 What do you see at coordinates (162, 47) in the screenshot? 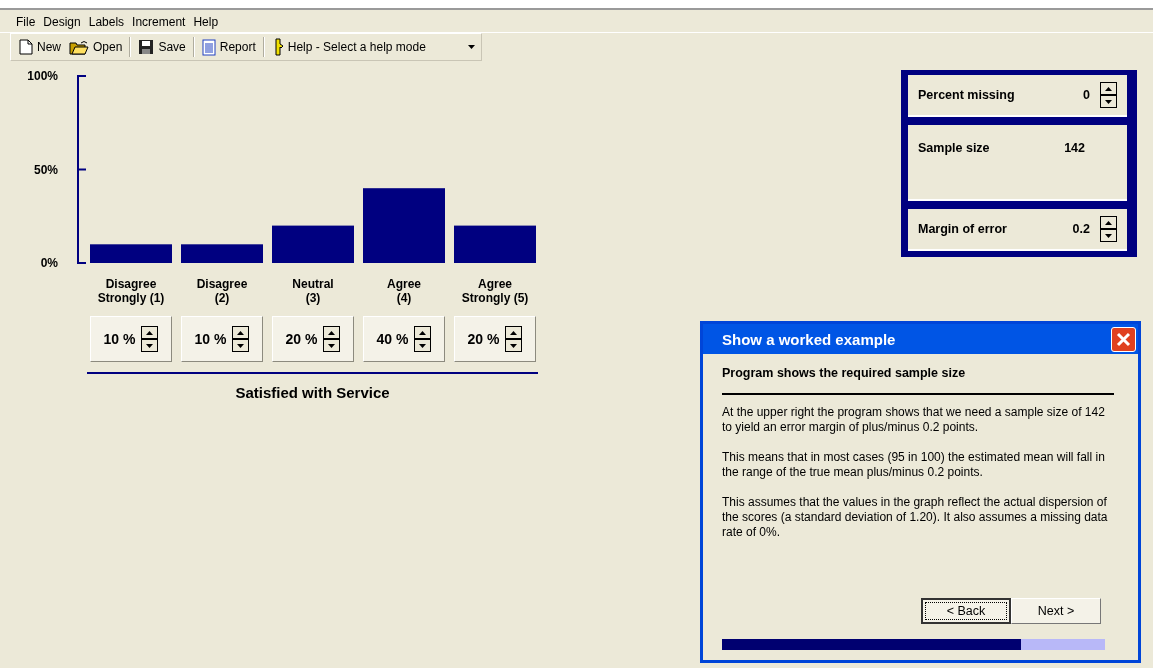
I see `toolbar-button: Save` at bounding box center [162, 47].